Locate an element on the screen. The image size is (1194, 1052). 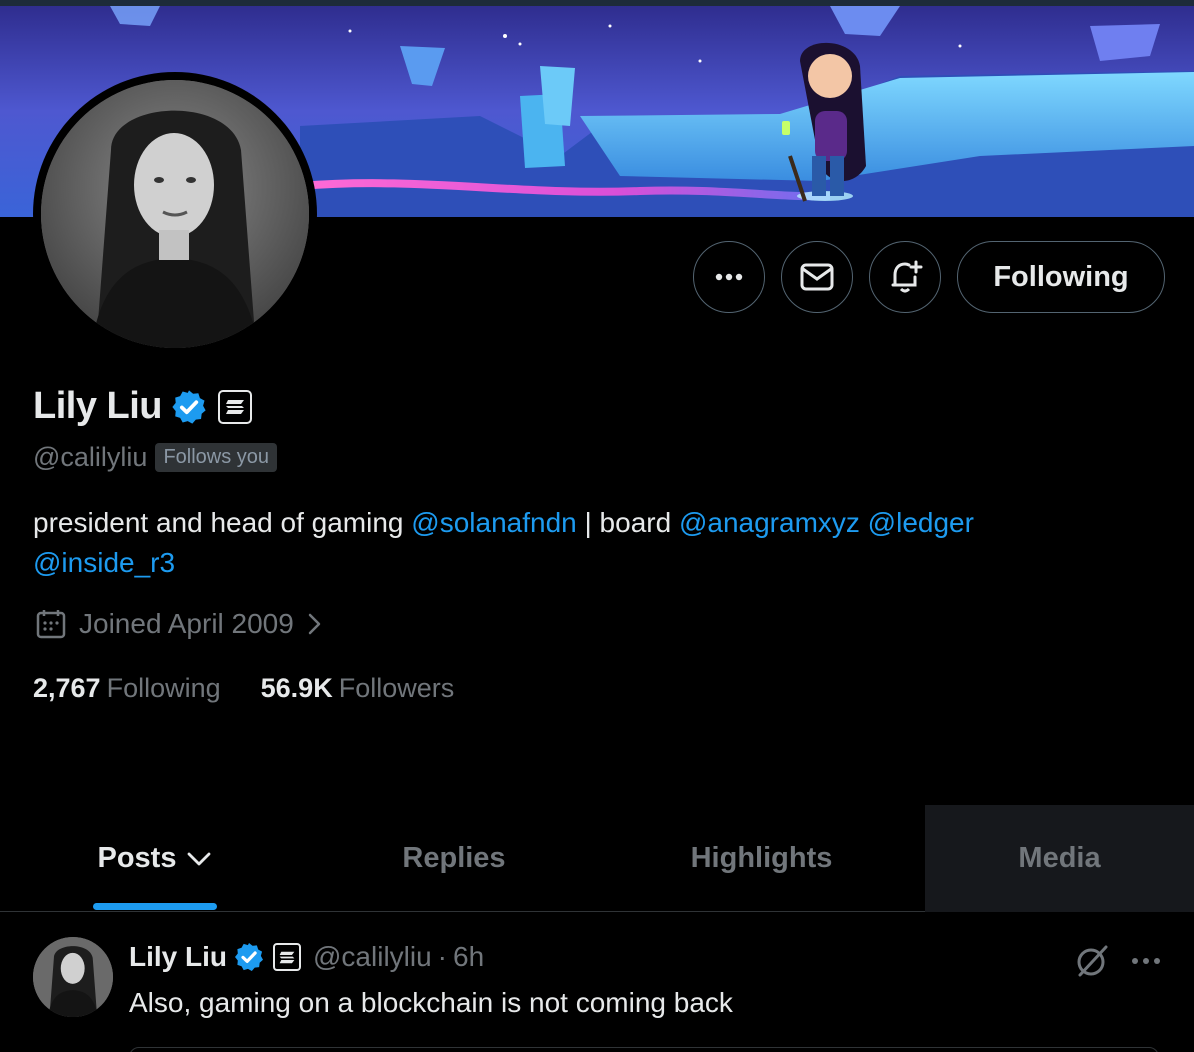
chevron-right-icon is located at coordinates (314, 624).